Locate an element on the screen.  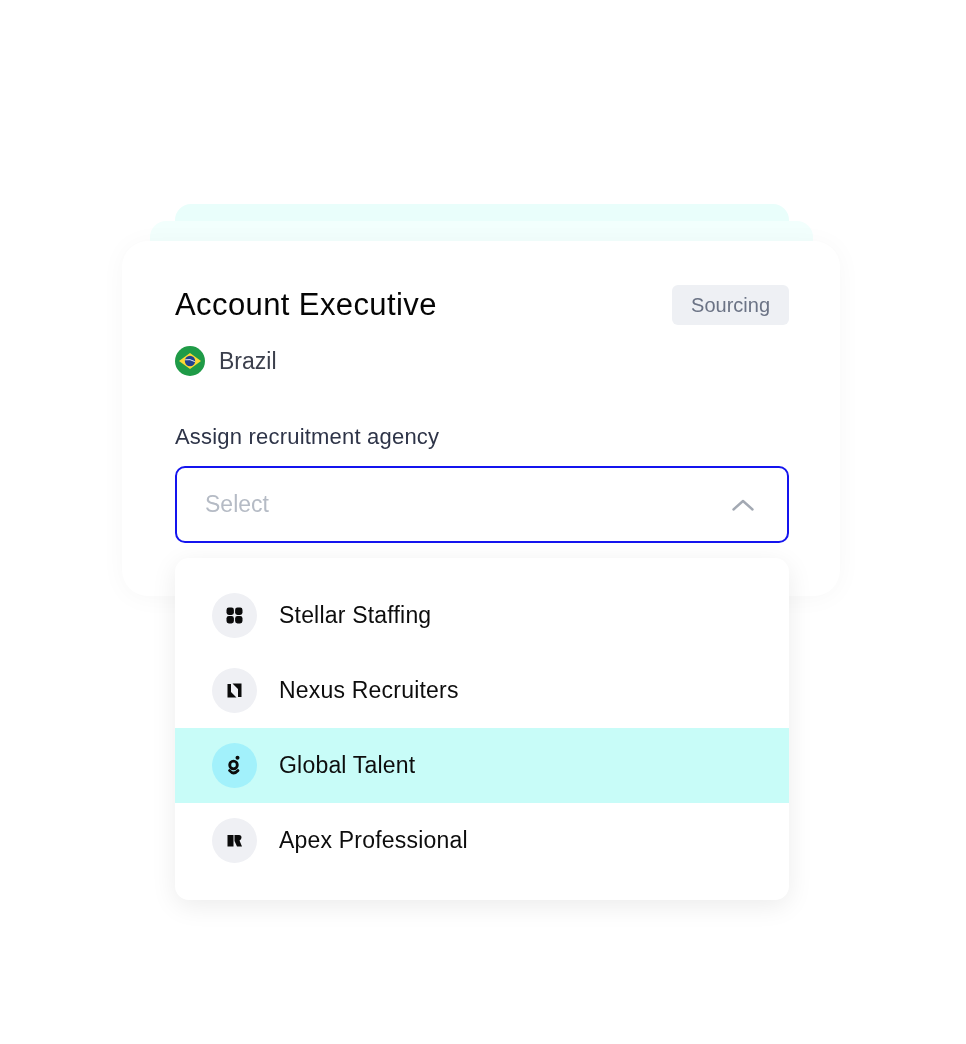
field-label: Assign recruitment agency is located at coordinates (307, 437).